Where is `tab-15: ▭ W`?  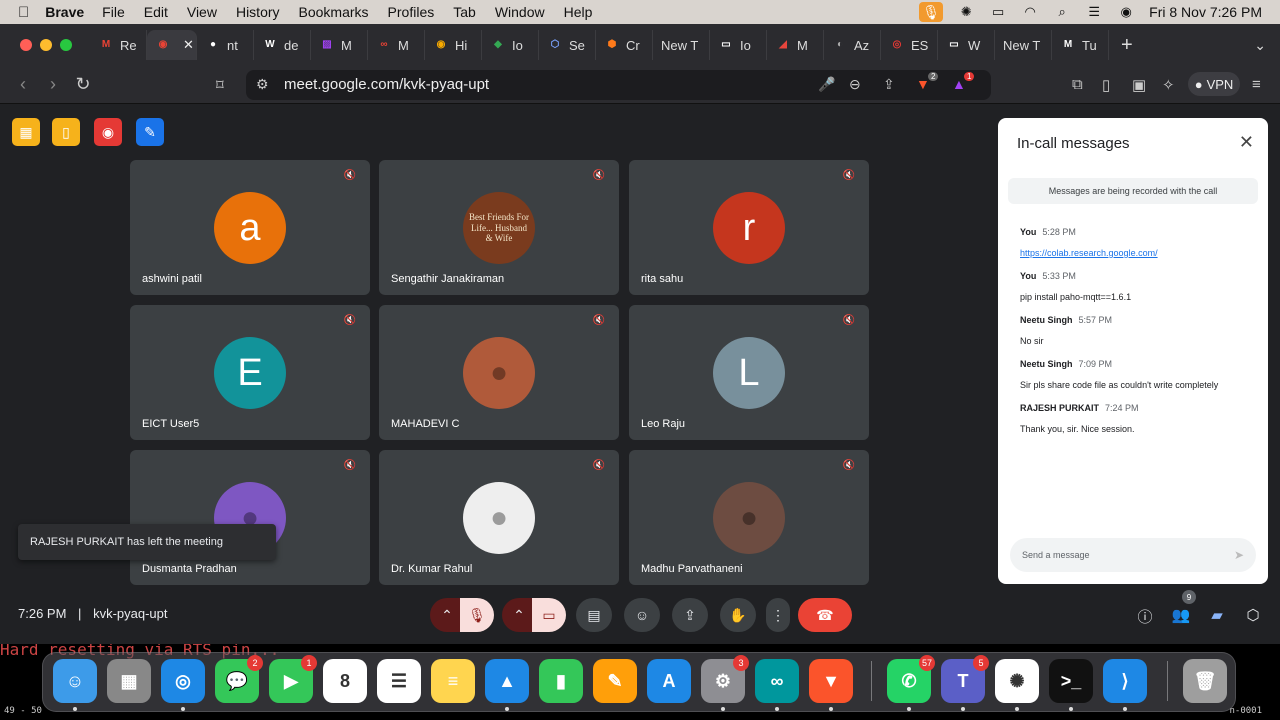
tab-15: ▭ W is located at coordinates (966, 45).